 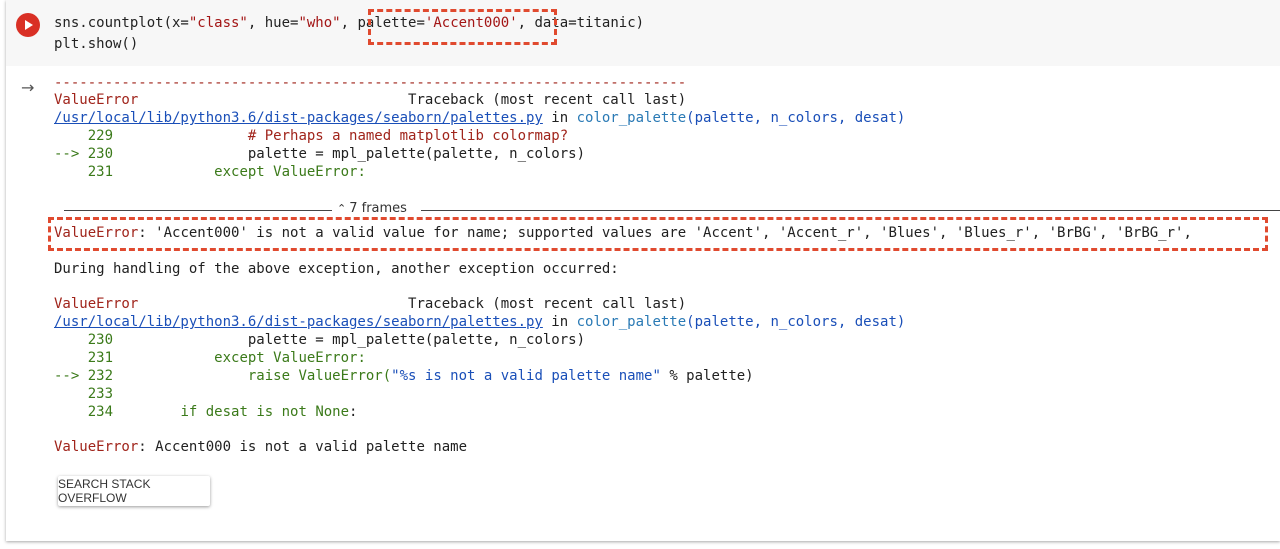 I want to click on frames-divider-left, so click(x=198, y=210).